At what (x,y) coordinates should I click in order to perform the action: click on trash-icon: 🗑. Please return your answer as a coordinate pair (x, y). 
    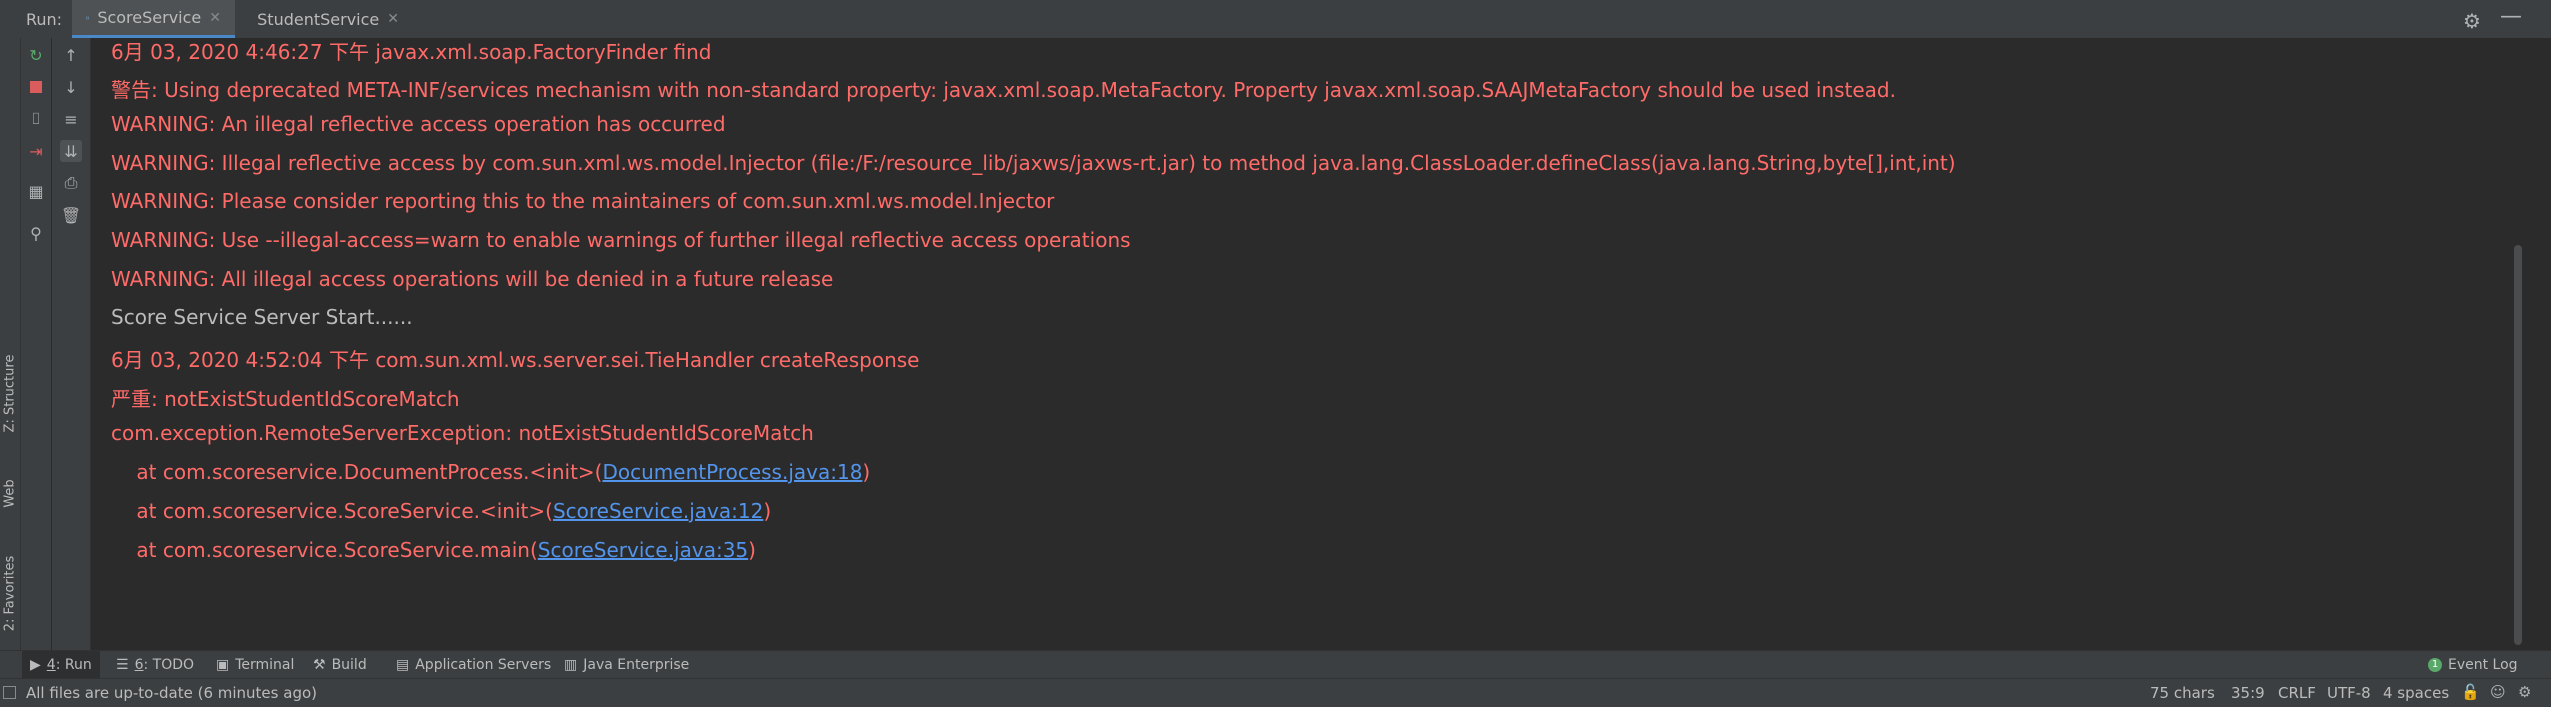
    Looking at the image, I should click on (71, 215).